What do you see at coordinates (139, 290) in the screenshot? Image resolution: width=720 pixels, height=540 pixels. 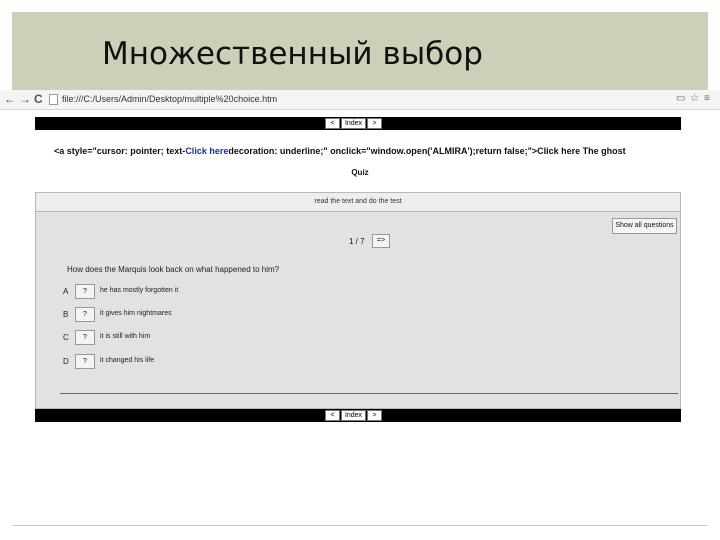 I see `option-text: he has mostly forgotten it` at bounding box center [139, 290].